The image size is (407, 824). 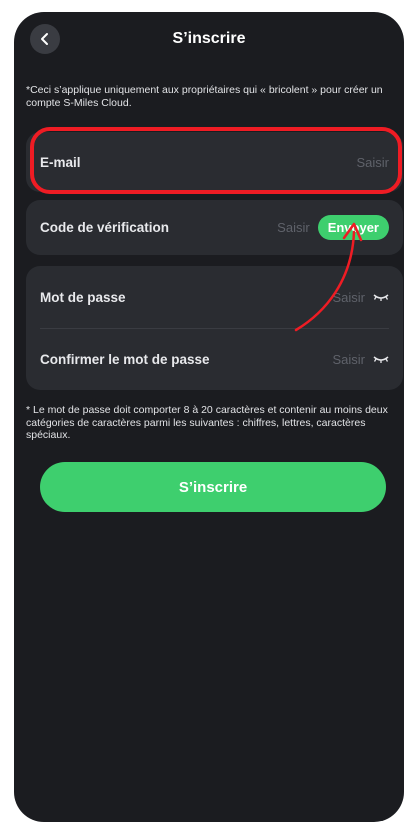 What do you see at coordinates (60, 162) in the screenshot?
I see `email-label: E-mail` at bounding box center [60, 162].